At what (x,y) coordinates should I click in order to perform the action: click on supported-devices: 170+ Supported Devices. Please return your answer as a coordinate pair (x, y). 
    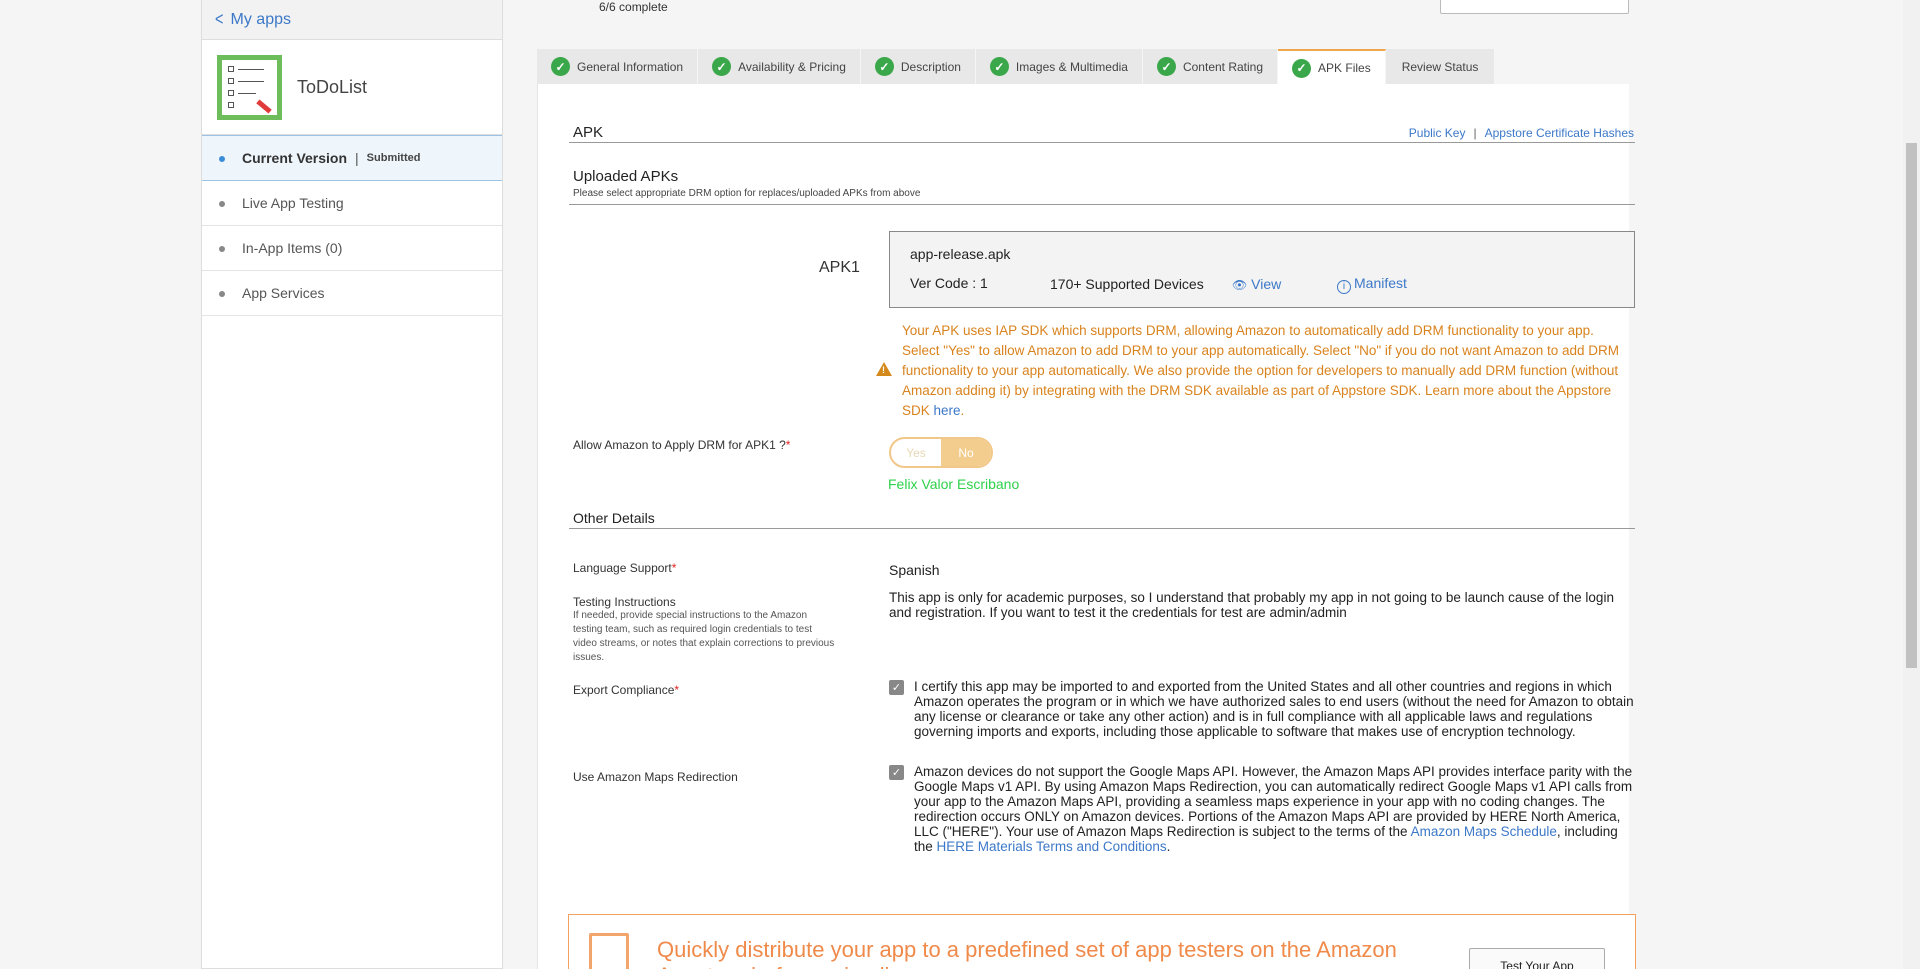
    Looking at the image, I should click on (1127, 284).